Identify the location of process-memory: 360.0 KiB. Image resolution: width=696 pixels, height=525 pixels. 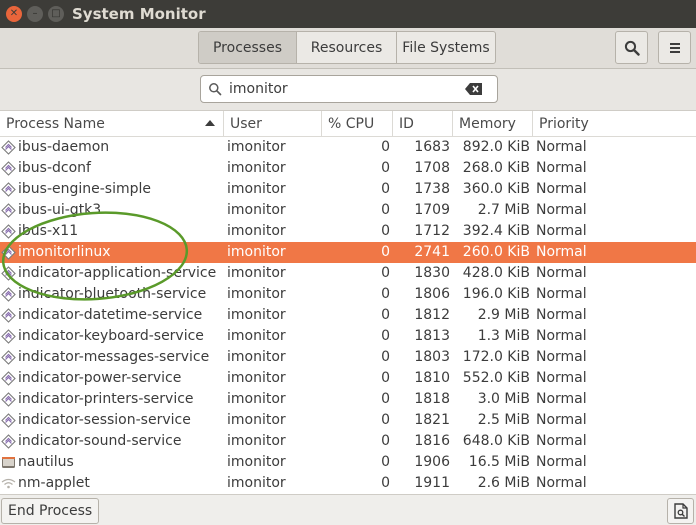
(496, 189).